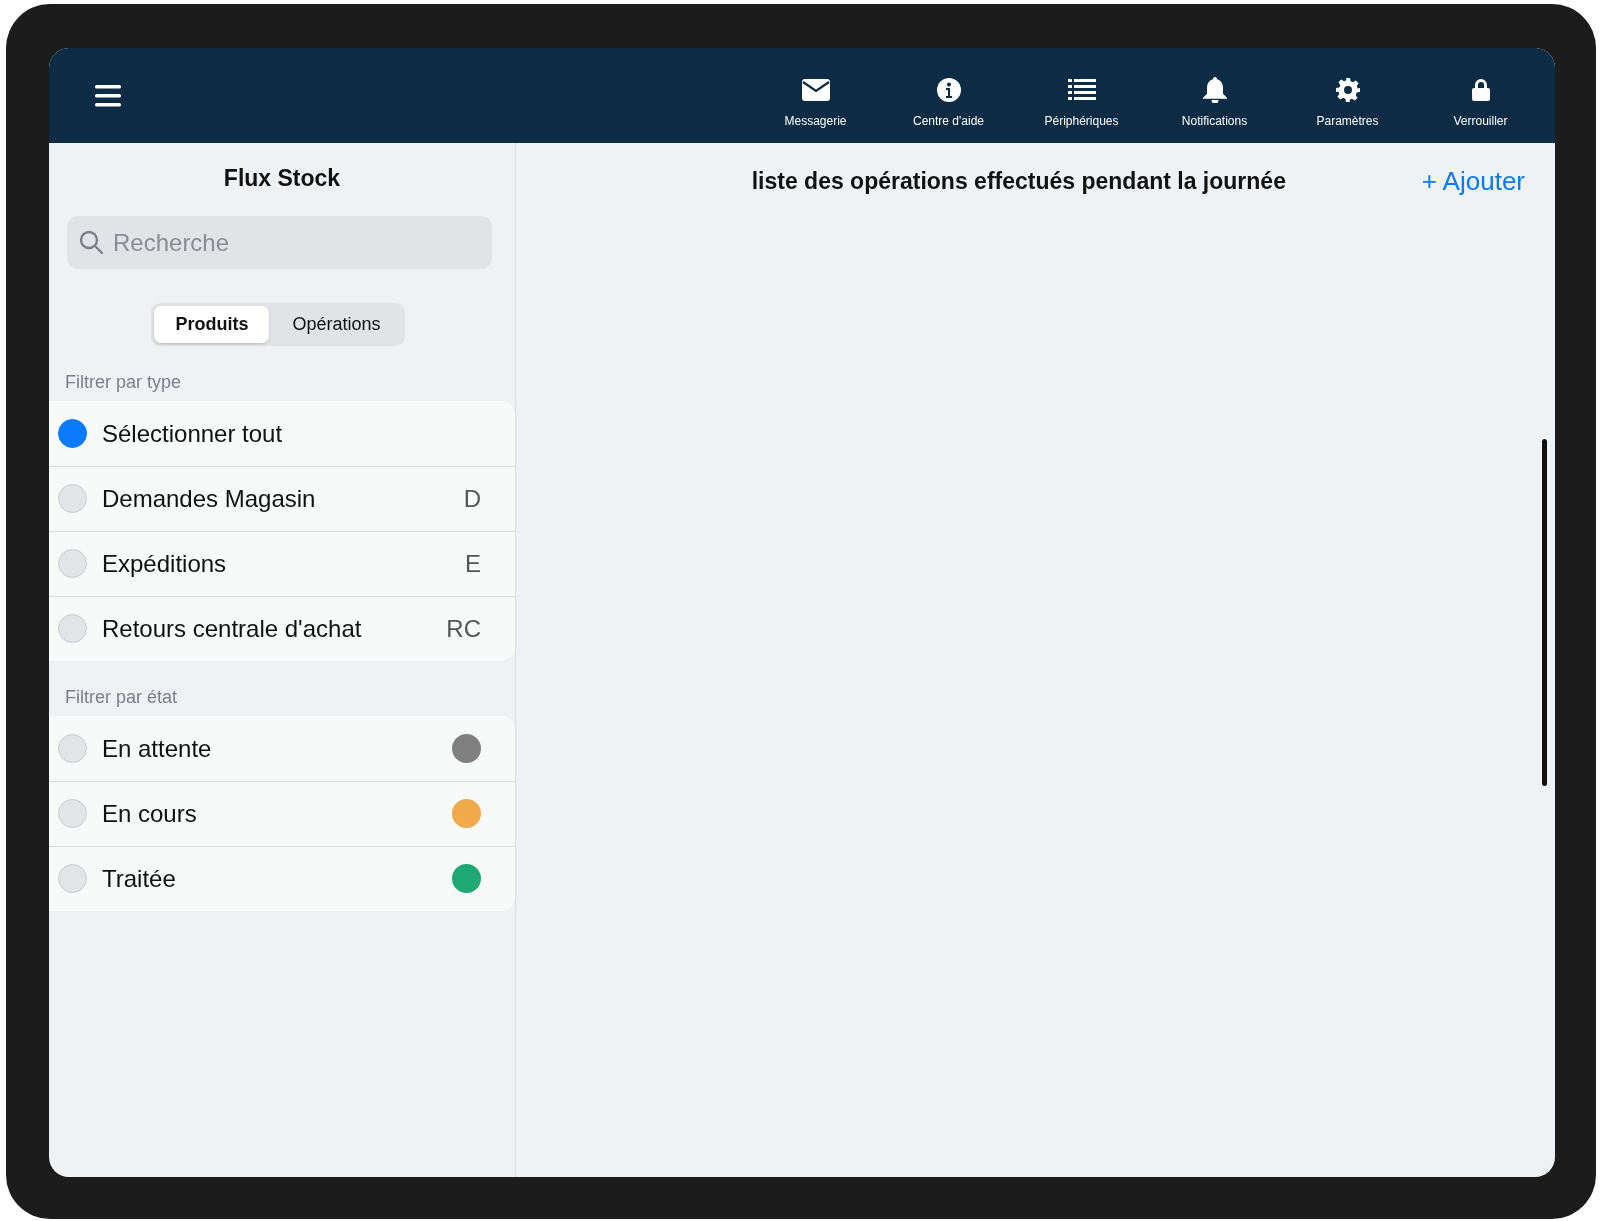 The image size is (1600, 1221). What do you see at coordinates (279, 242) in the screenshot?
I see `search-field: Recherche` at bounding box center [279, 242].